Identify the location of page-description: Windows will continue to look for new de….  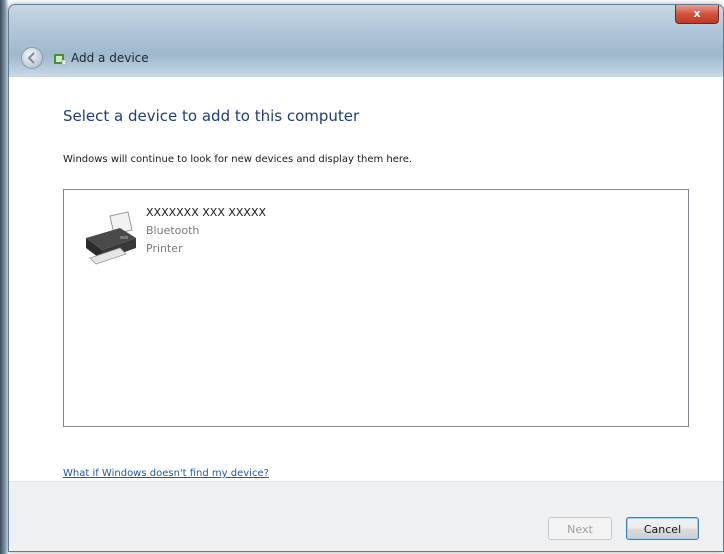
(238, 159).